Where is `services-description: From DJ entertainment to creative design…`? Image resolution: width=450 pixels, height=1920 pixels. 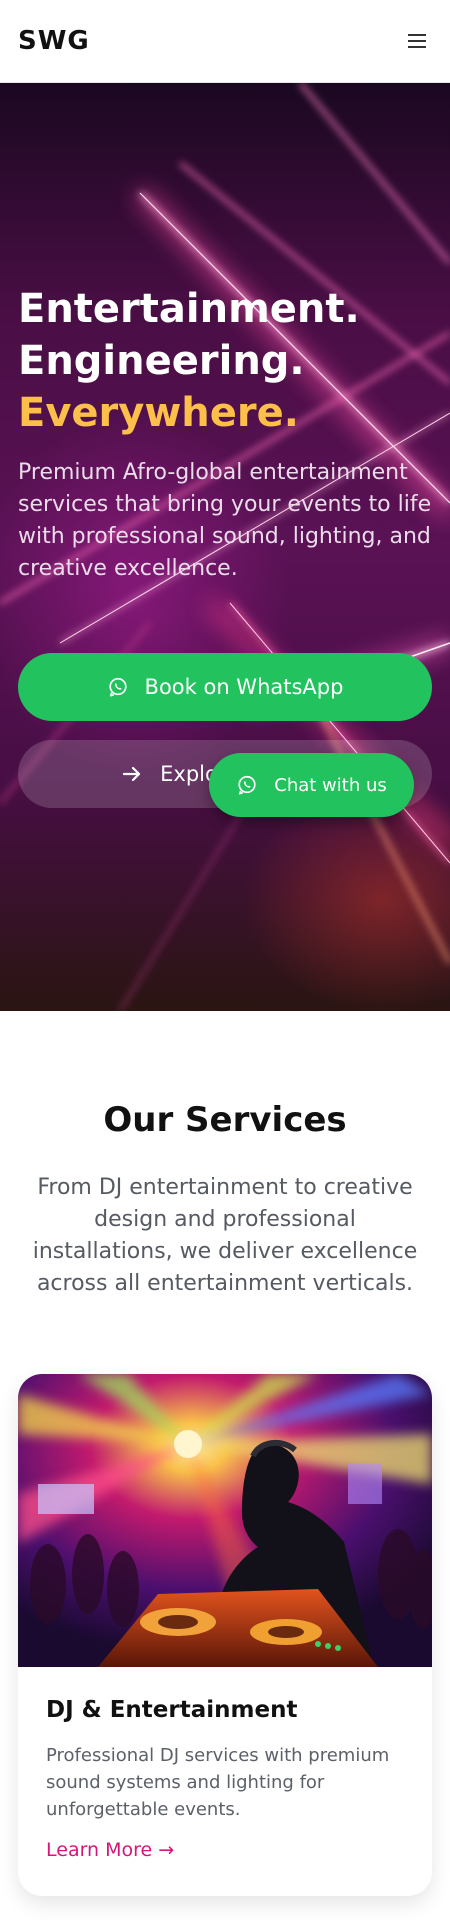
services-description: From DJ entertainment to creative design… is located at coordinates (225, 1235).